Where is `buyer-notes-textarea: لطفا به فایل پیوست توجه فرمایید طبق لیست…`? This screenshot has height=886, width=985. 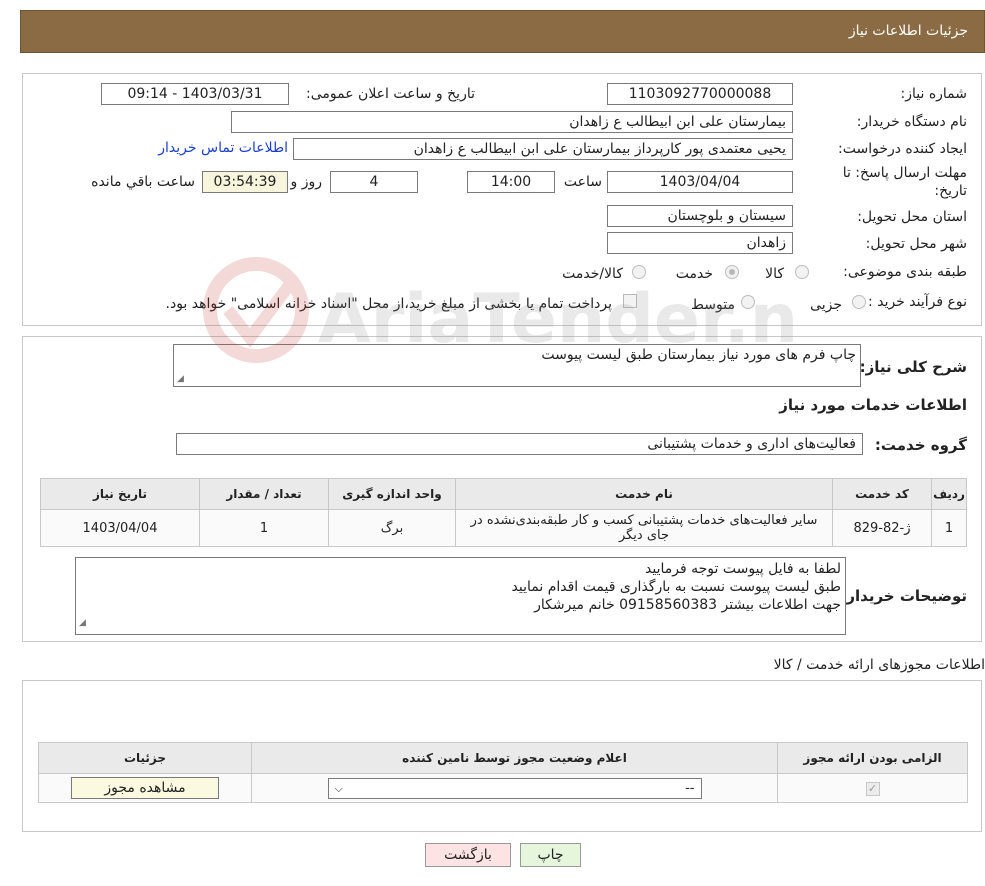
buyer-notes-textarea: لطفا به فایل پیوست توجه فرمایید طبق لیست… is located at coordinates (460, 596).